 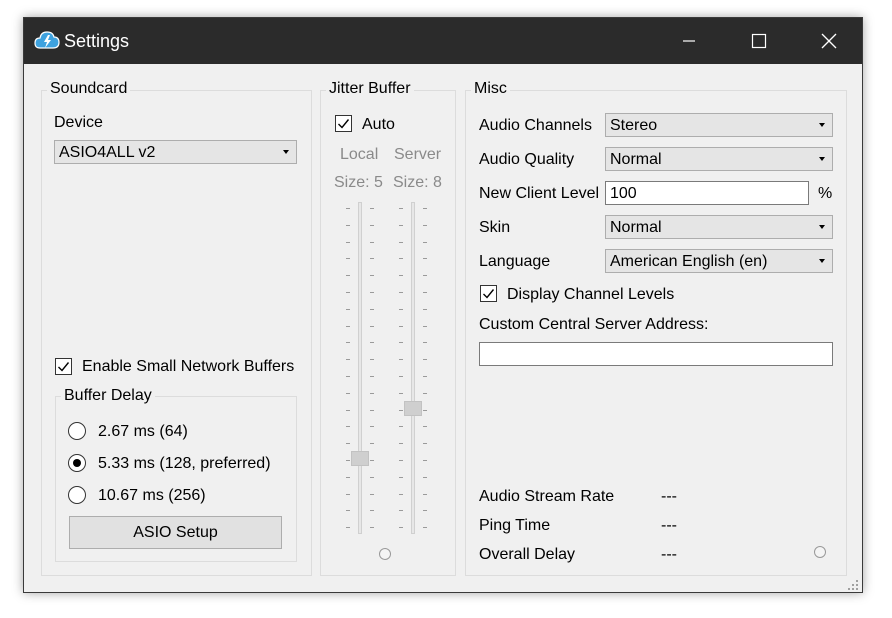 I want to click on server-slider-handle, so click(x=413, y=408).